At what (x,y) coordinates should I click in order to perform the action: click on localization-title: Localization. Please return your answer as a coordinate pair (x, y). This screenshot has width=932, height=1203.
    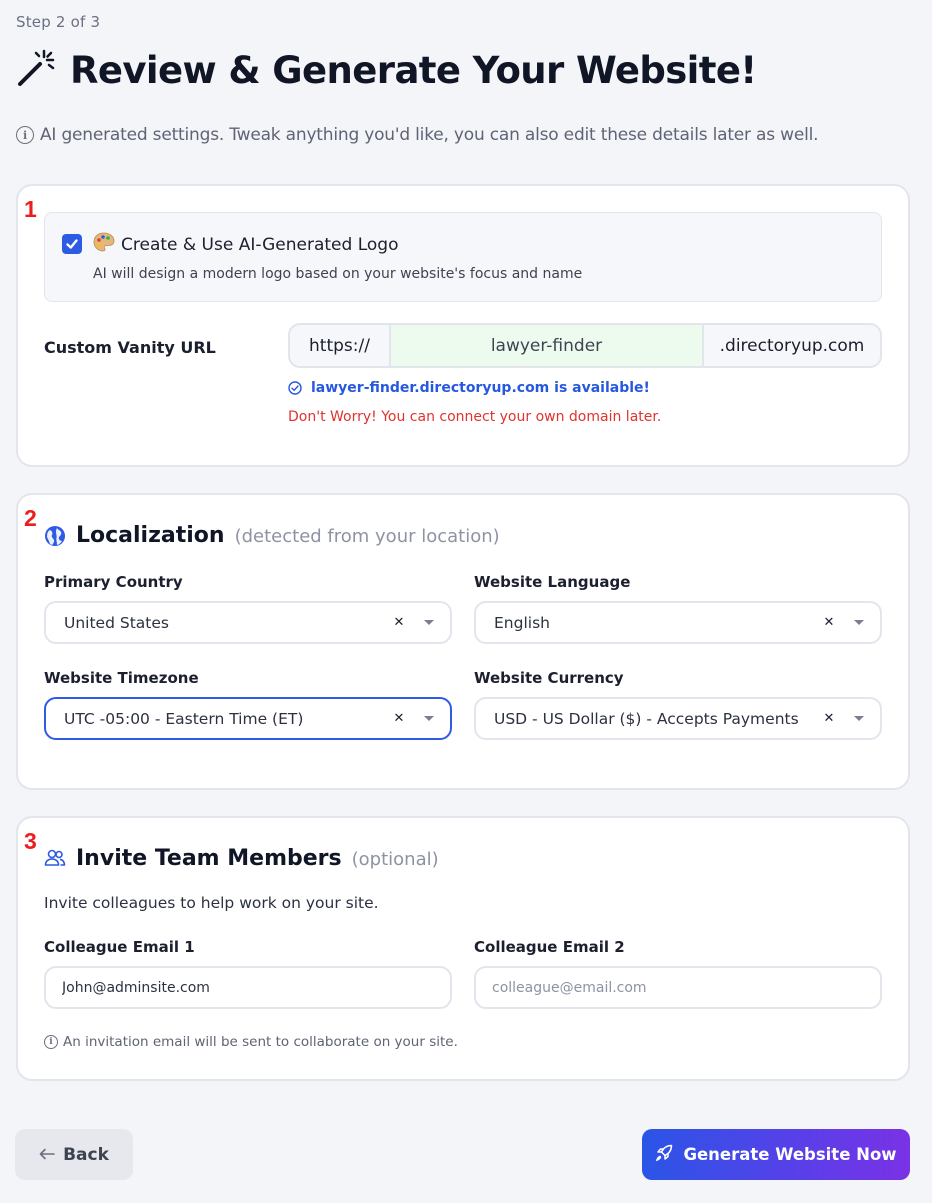
    Looking at the image, I should click on (150, 535).